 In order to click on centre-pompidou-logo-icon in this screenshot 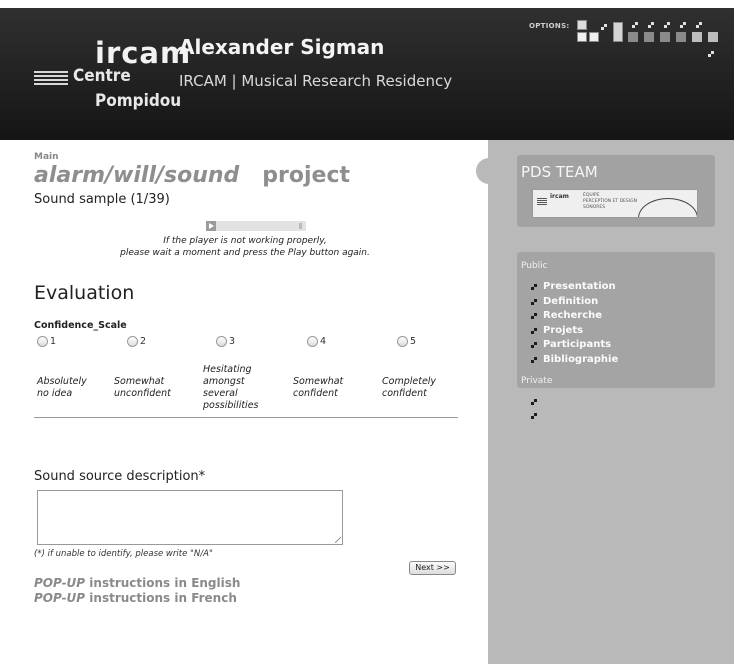, I will do `click(51, 78)`.